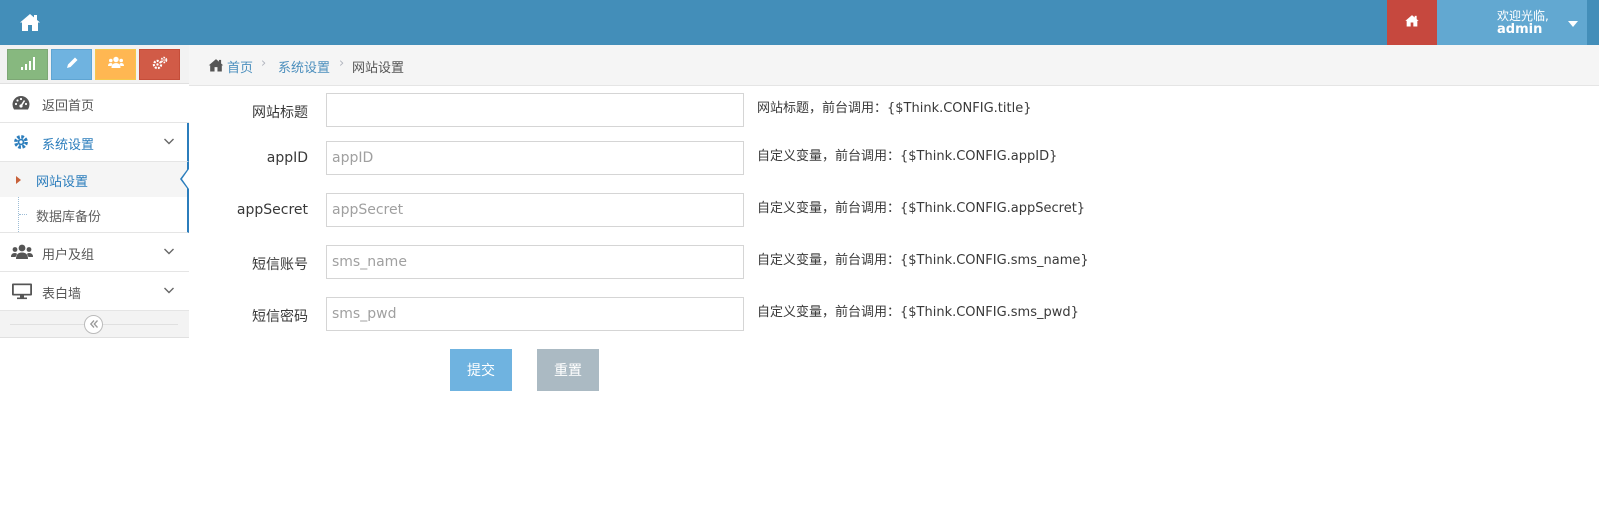  I want to click on sidebar-subitem-site-settings: 网站设置, so click(94, 179).